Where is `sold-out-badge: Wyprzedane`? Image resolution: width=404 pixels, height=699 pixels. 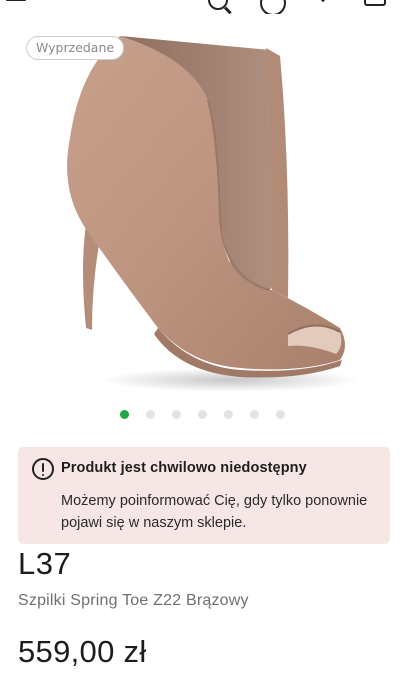
sold-out-badge: Wyprzedane is located at coordinates (75, 48).